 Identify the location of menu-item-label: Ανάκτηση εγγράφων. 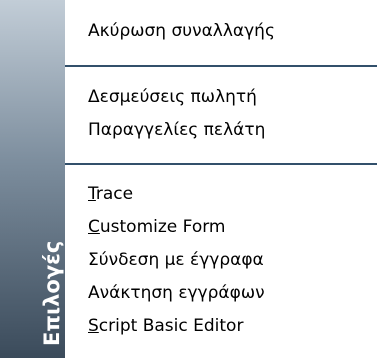
(176, 293).